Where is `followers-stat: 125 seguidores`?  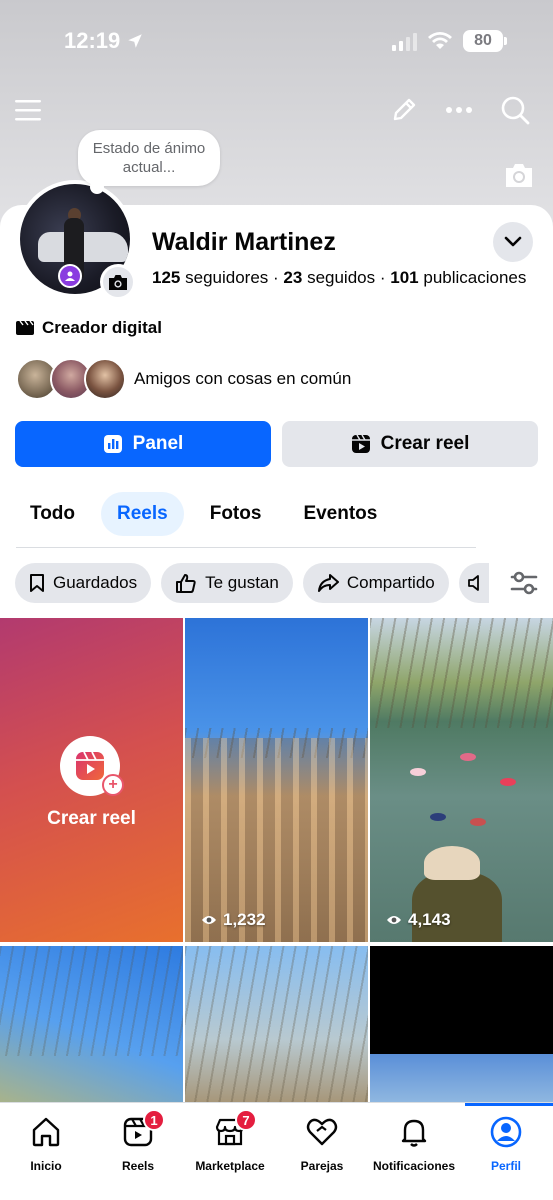
followers-stat: 125 seguidores is located at coordinates (210, 277).